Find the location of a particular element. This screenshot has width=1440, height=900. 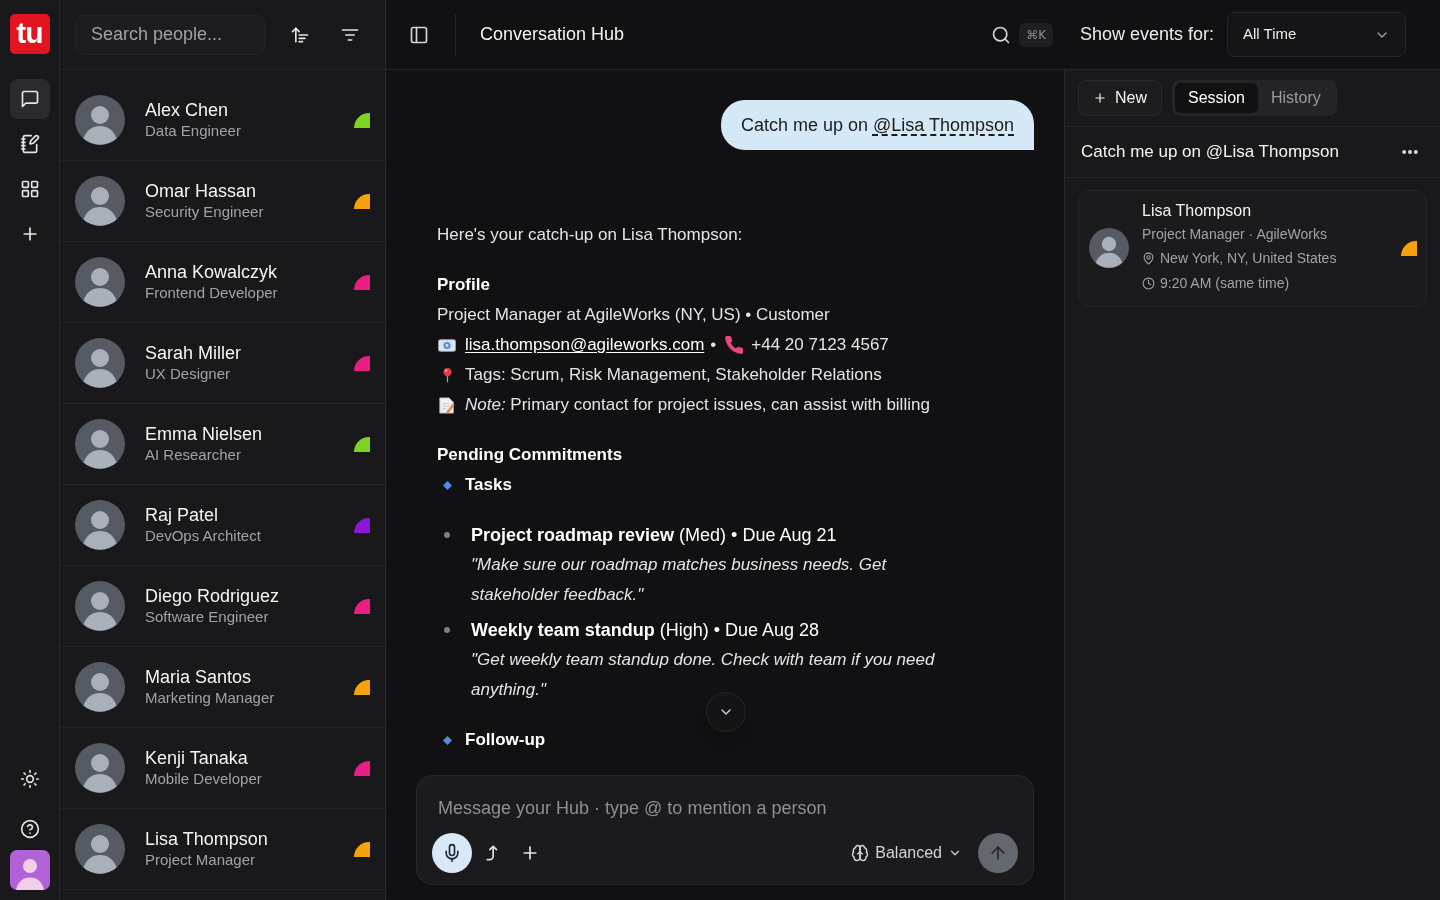

task-quote: "Get weekly team standup done. Check with team if you need anything." is located at coordinates (703, 675).